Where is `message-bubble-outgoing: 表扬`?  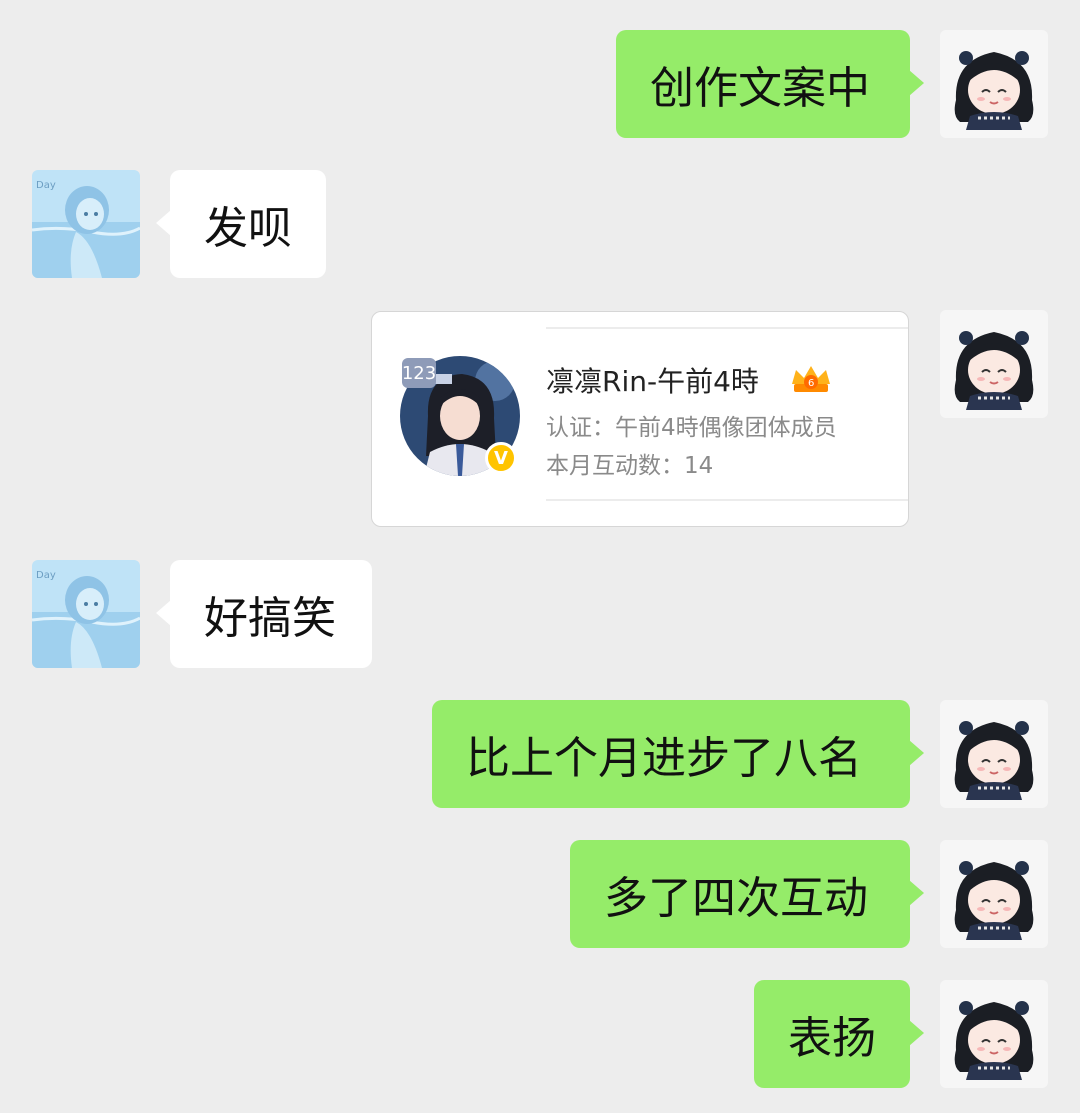 message-bubble-outgoing: 表扬 is located at coordinates (839, 1034).